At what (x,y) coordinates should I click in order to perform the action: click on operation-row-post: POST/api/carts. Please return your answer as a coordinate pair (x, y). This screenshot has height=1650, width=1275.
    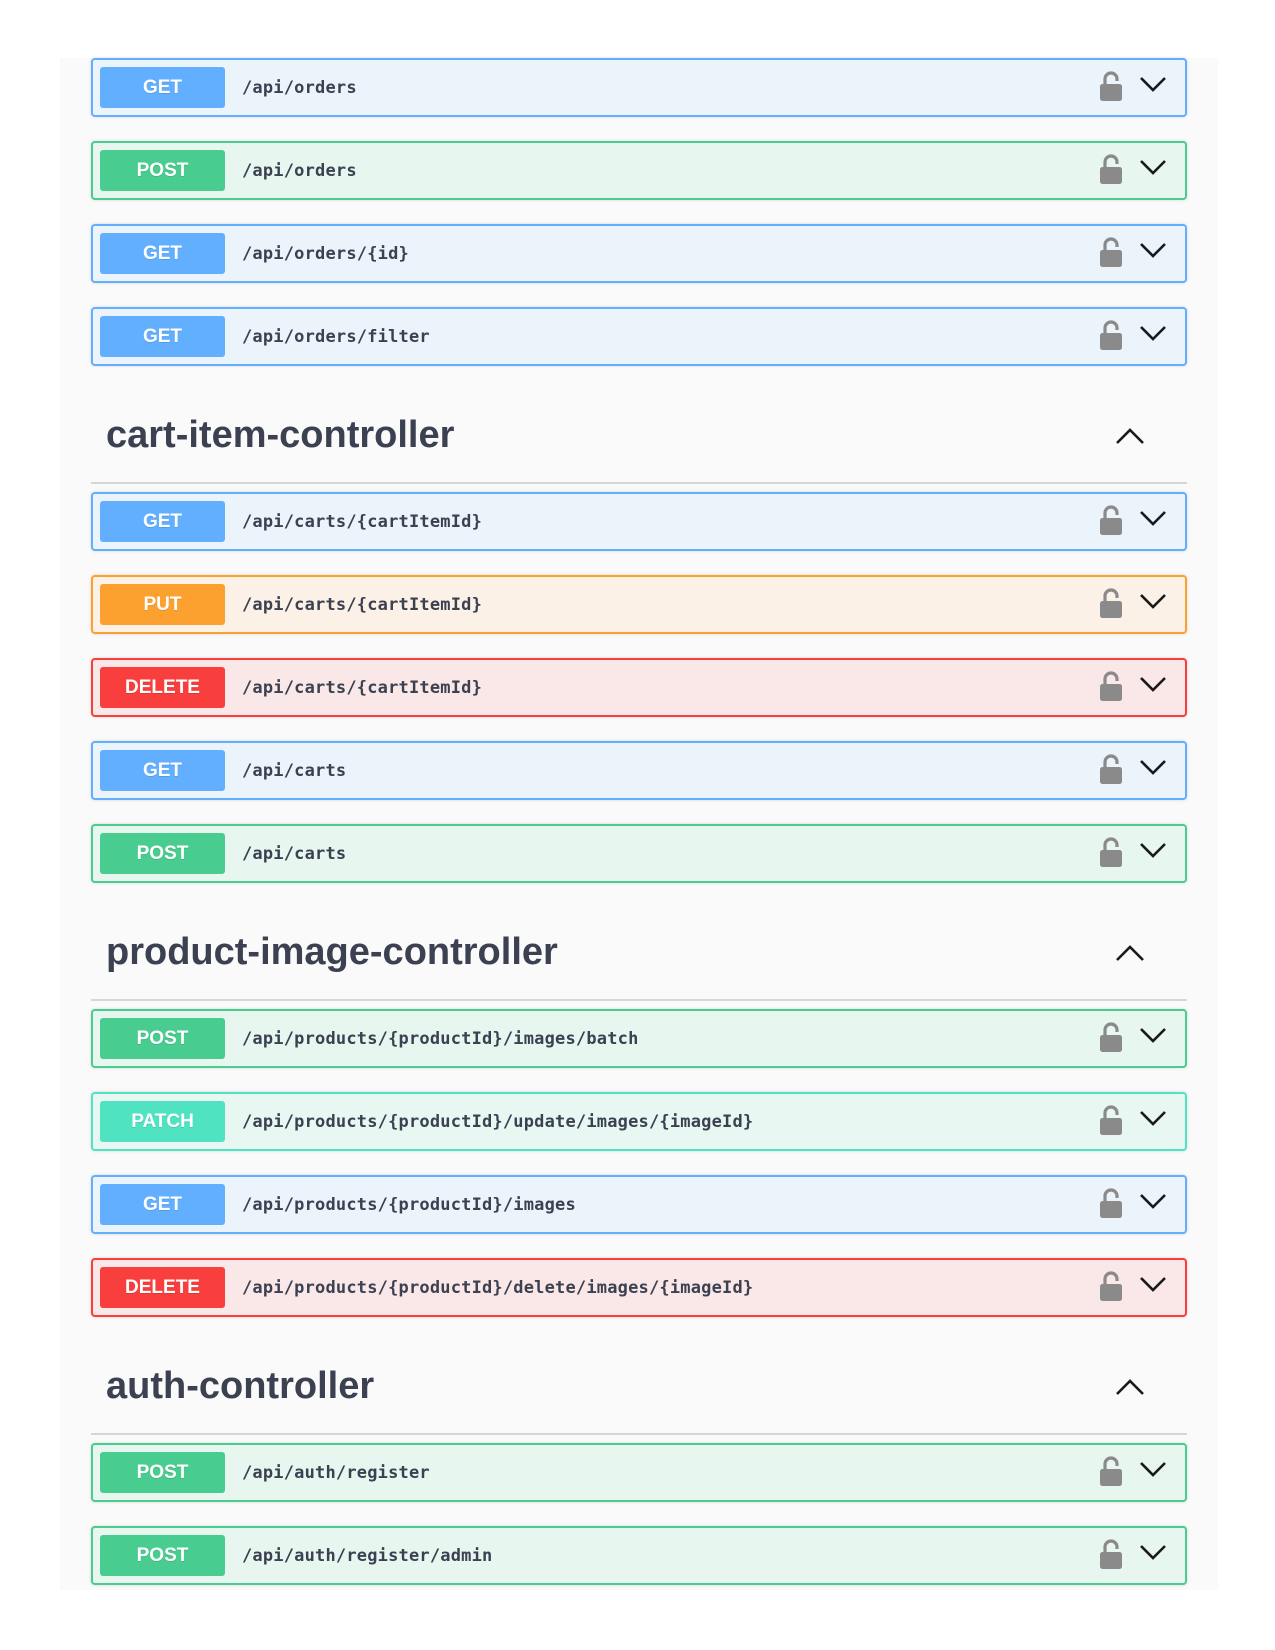
    Looking at the image, I should click on (639, 853).